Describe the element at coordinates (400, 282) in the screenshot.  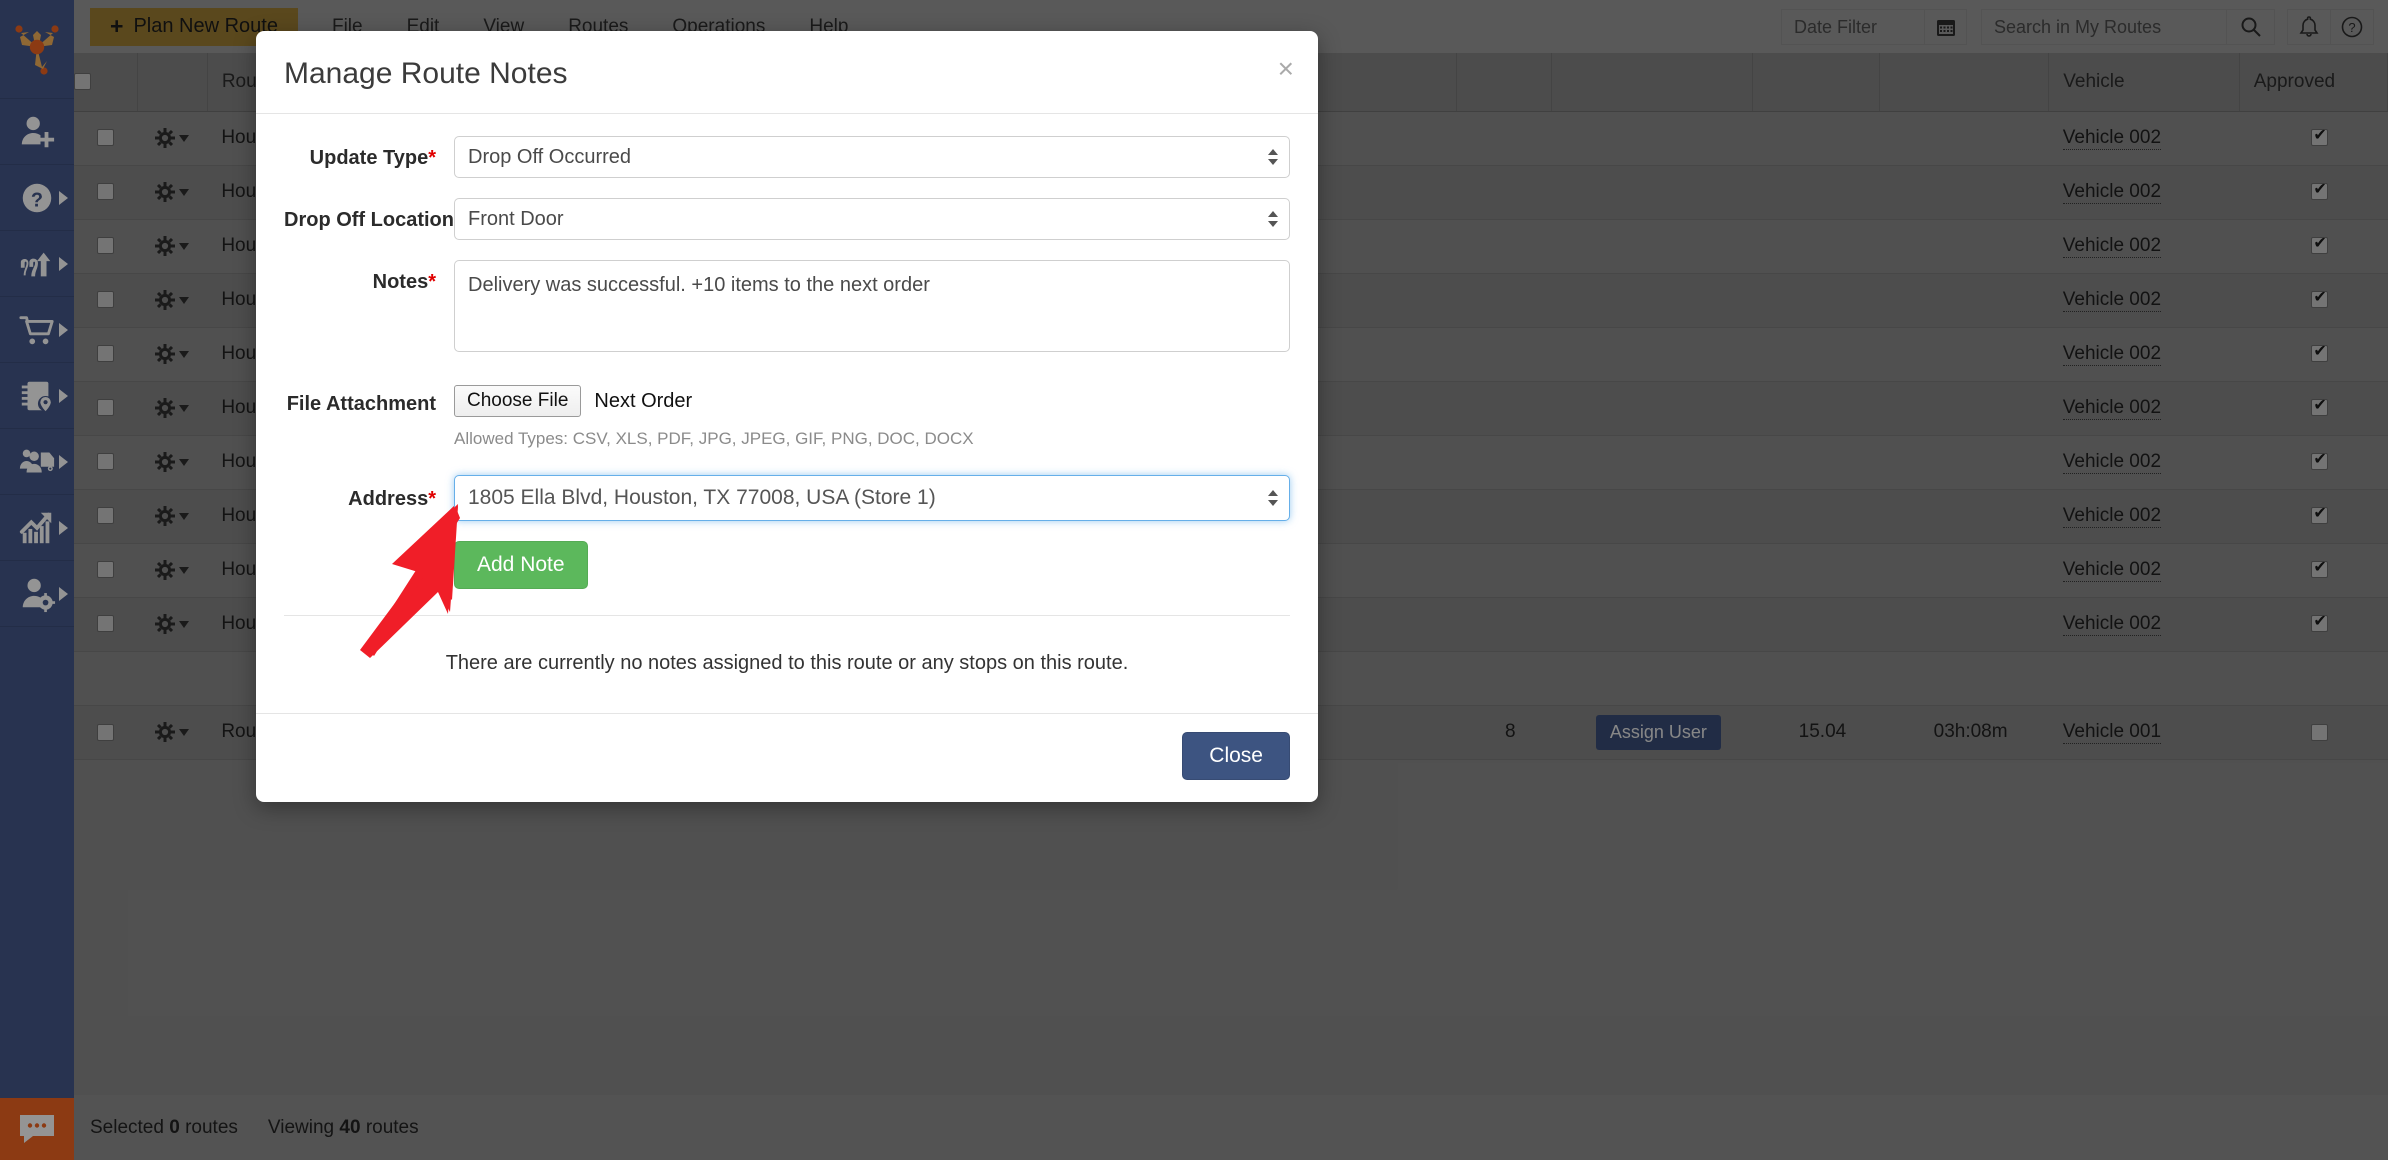
I see `notes-label-text: Notes` at that location.